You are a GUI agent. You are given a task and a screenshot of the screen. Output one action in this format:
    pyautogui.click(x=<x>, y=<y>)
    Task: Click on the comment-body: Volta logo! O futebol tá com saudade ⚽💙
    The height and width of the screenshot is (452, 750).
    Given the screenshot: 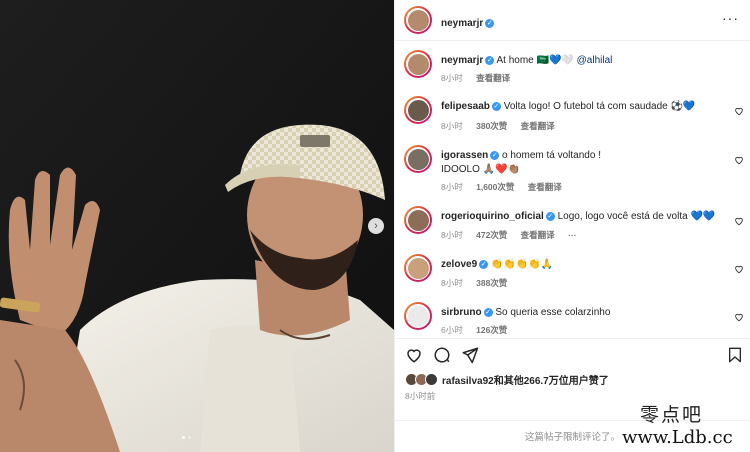 What is the action you would take?
    pyautogui.click(x=599, y=106)
    